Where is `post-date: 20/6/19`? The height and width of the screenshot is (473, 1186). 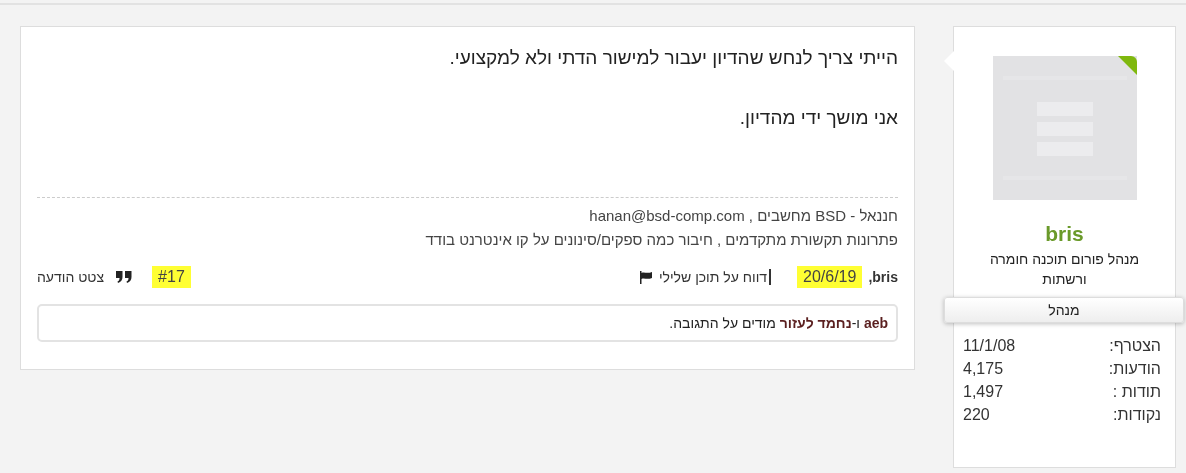
post-date: 20/6/19 is located at coordinates (830, 277).